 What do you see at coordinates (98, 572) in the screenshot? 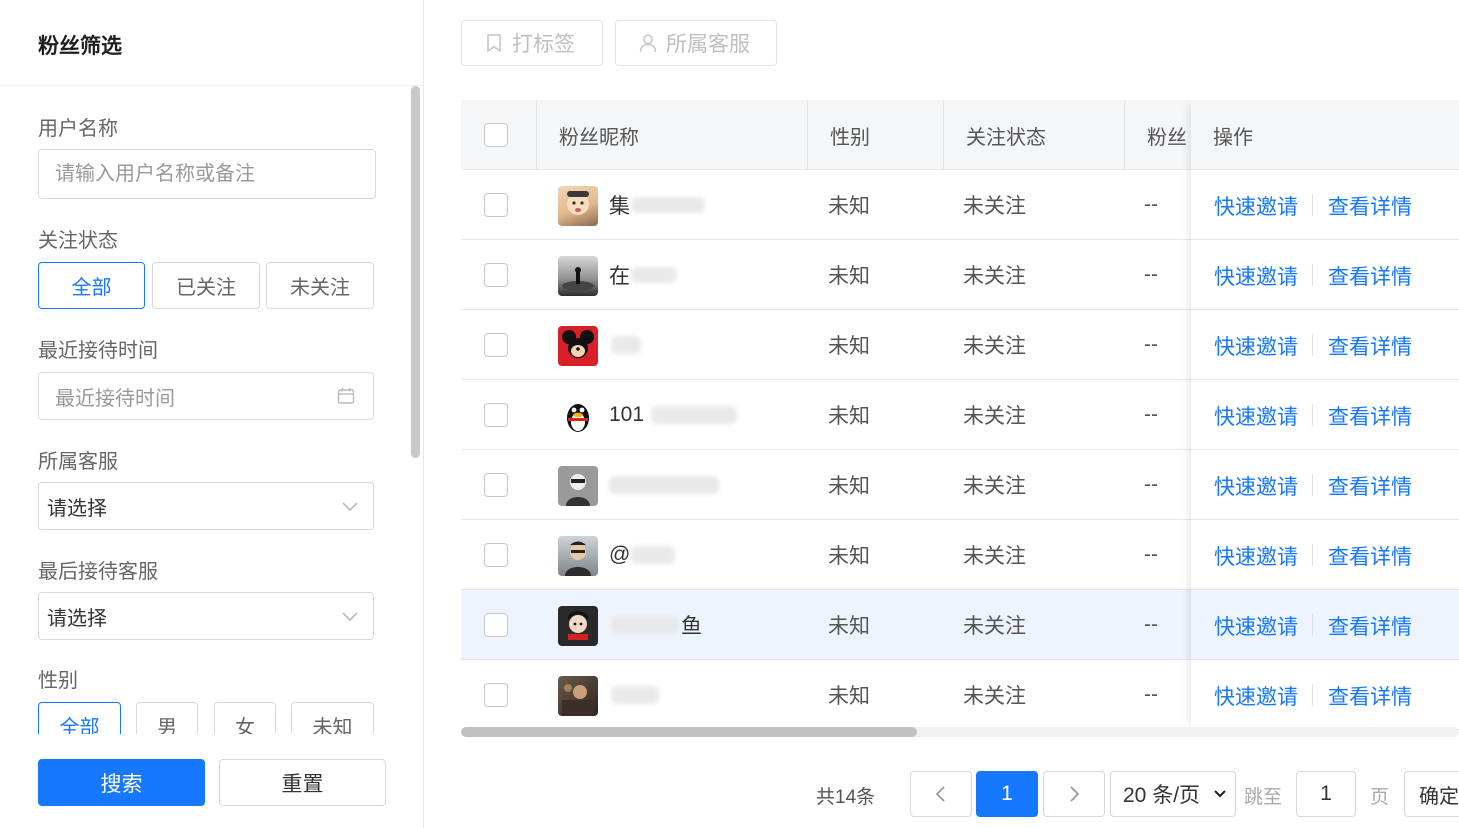
I see `last-service-label: 最后接待客服` at bounding box center [98, 572].